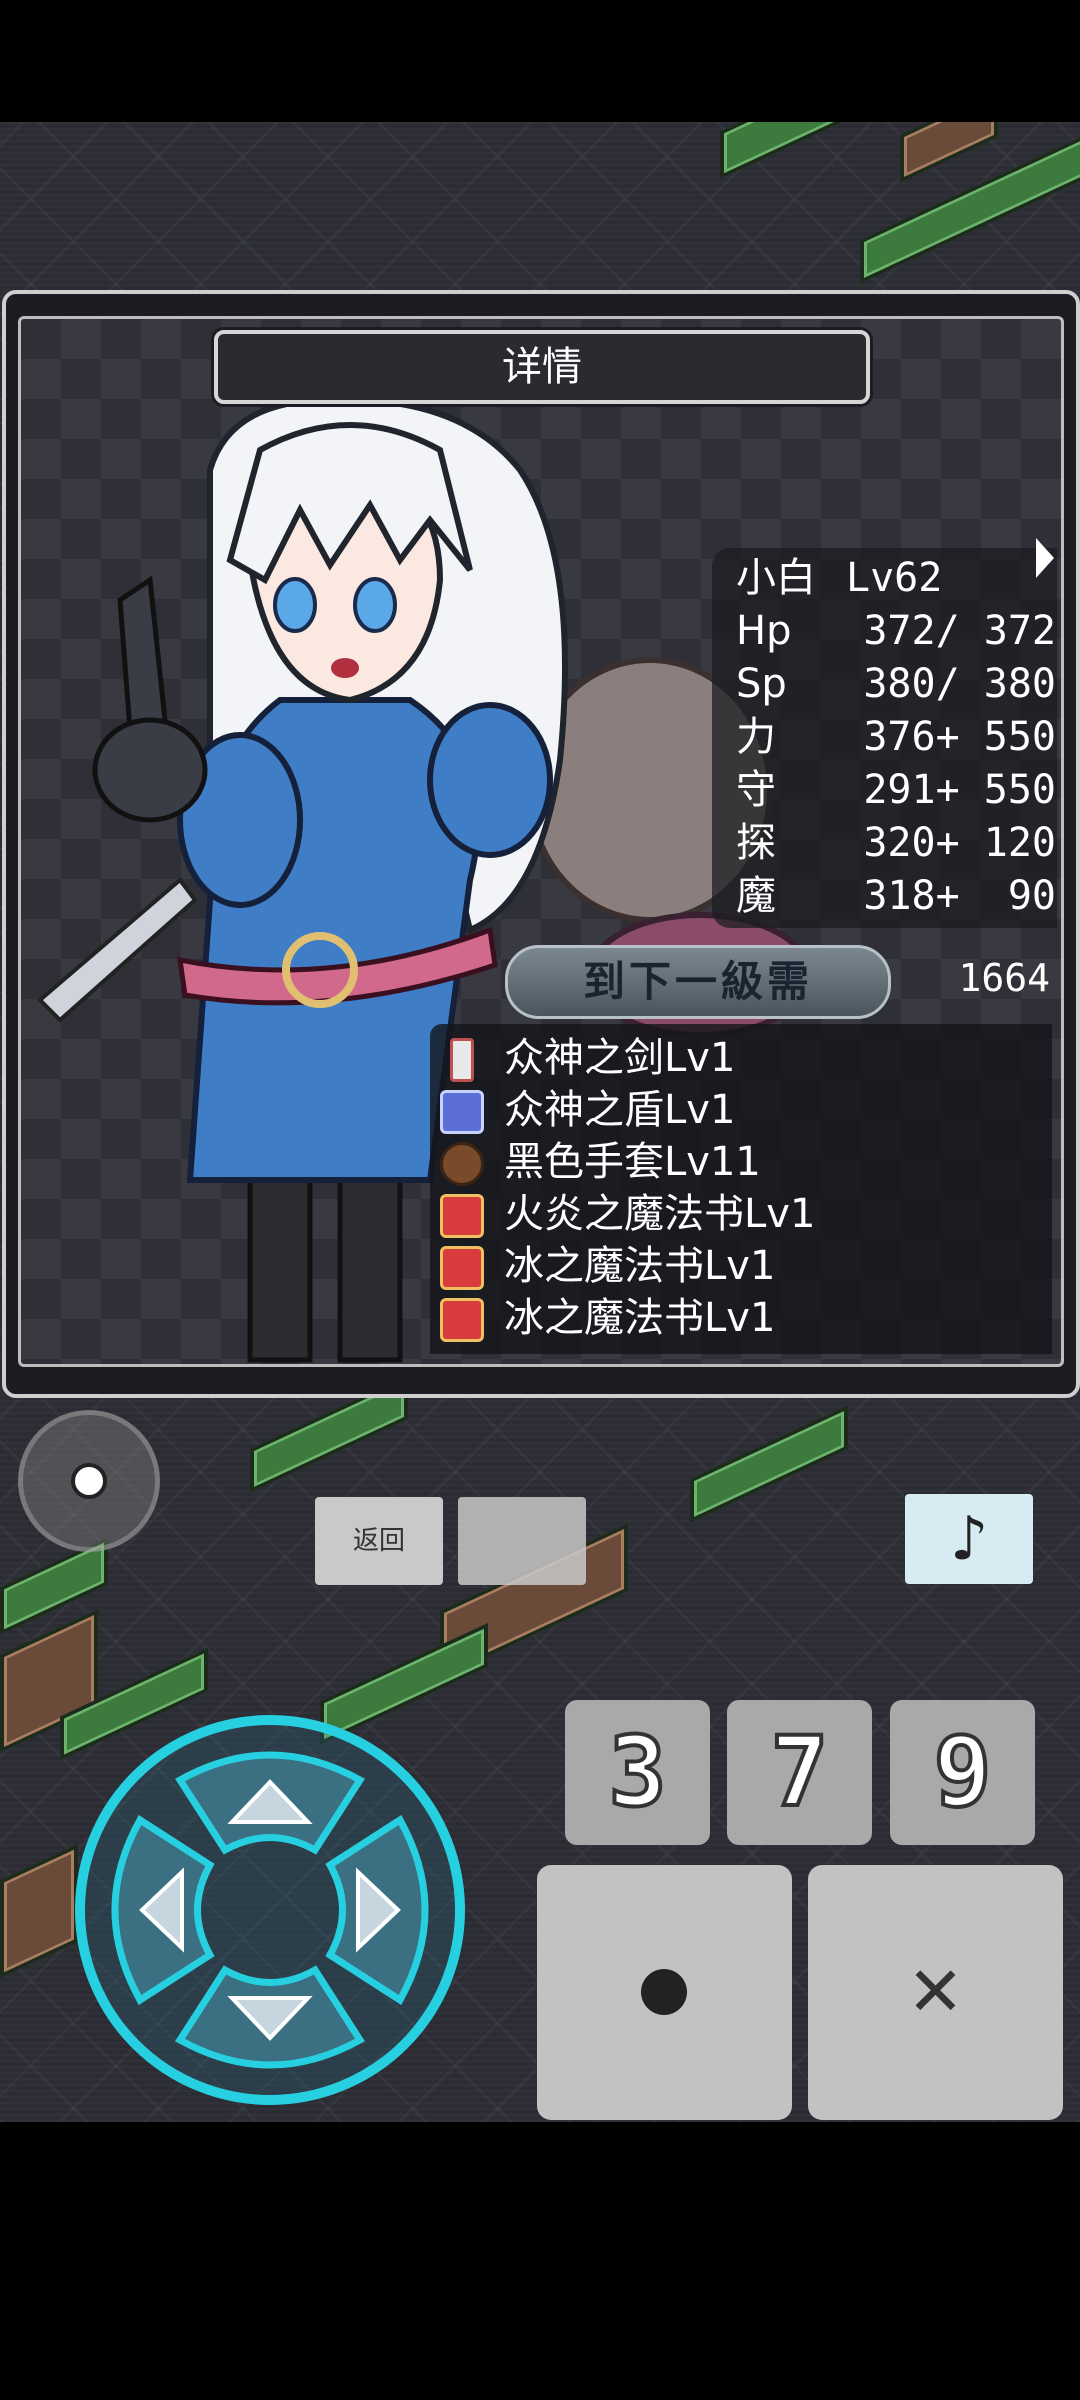 The width and height of the screenshot is (1080, 2400). Describe the element at coordinates (462, 1112) in the screenshot. I see `shield-icon` at that location.